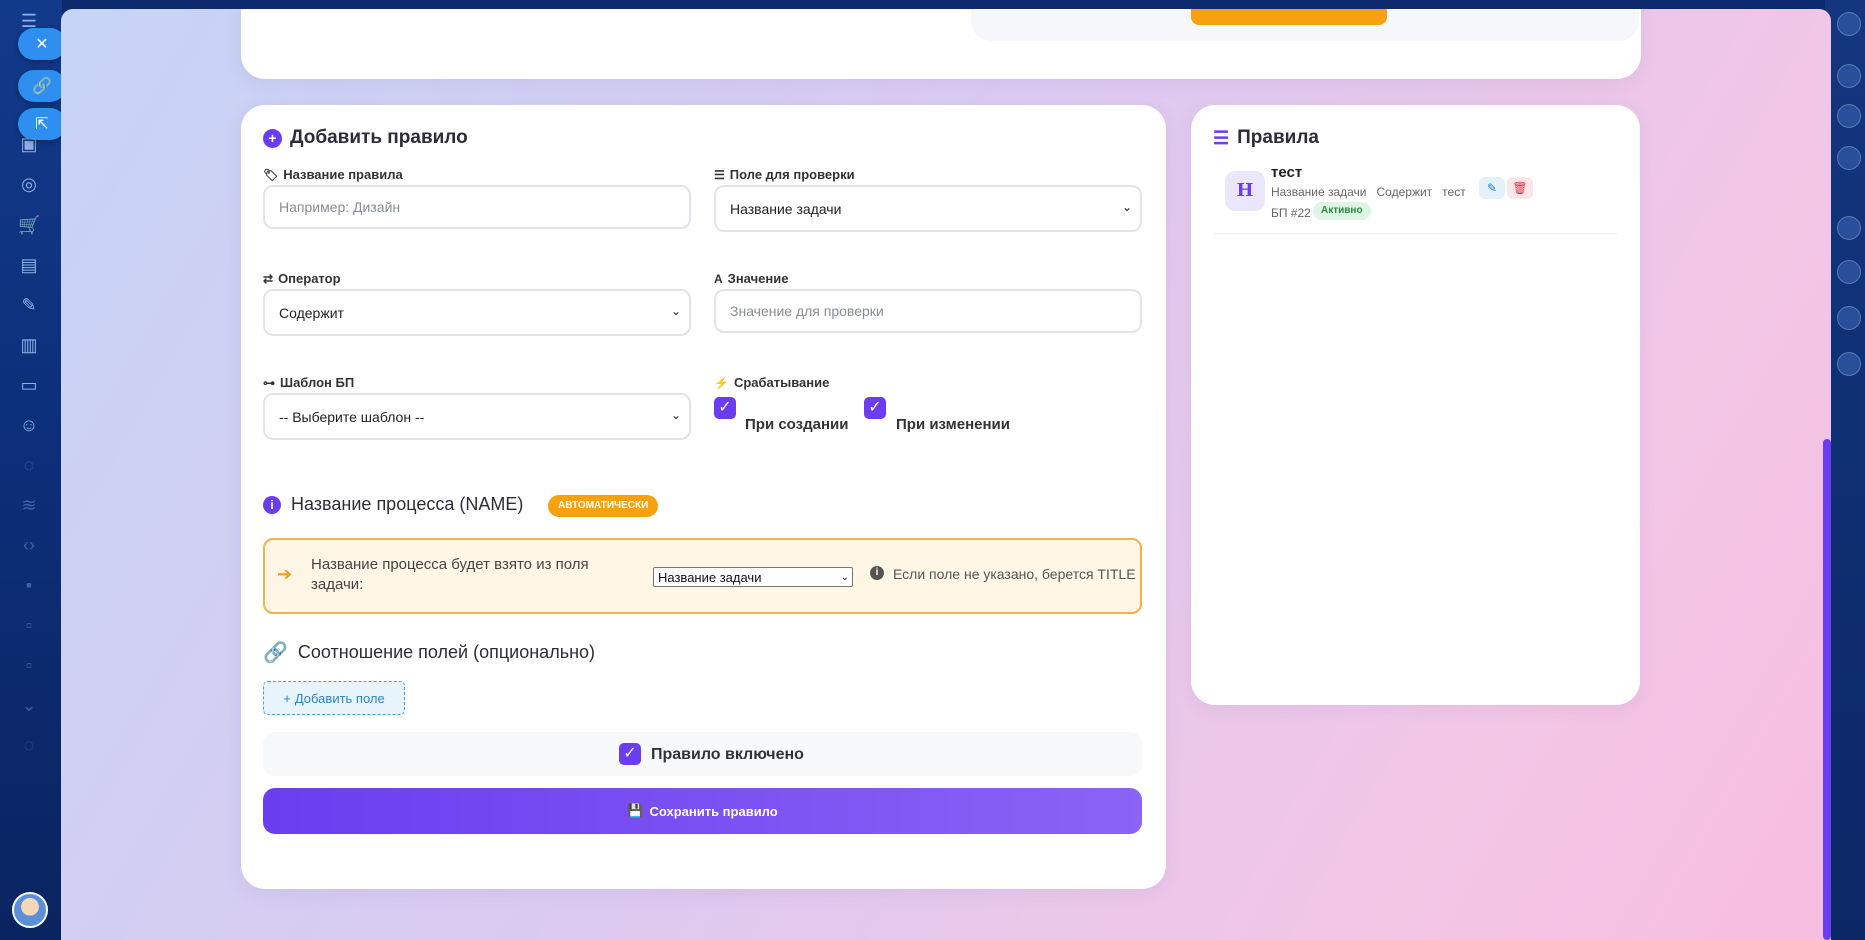 Image resolution: width=1865 pixels, height=940 pixels. Describe the element at coordinates (928, 311) in the screenshot. I see `value-input: Значение для проверки` at that location.